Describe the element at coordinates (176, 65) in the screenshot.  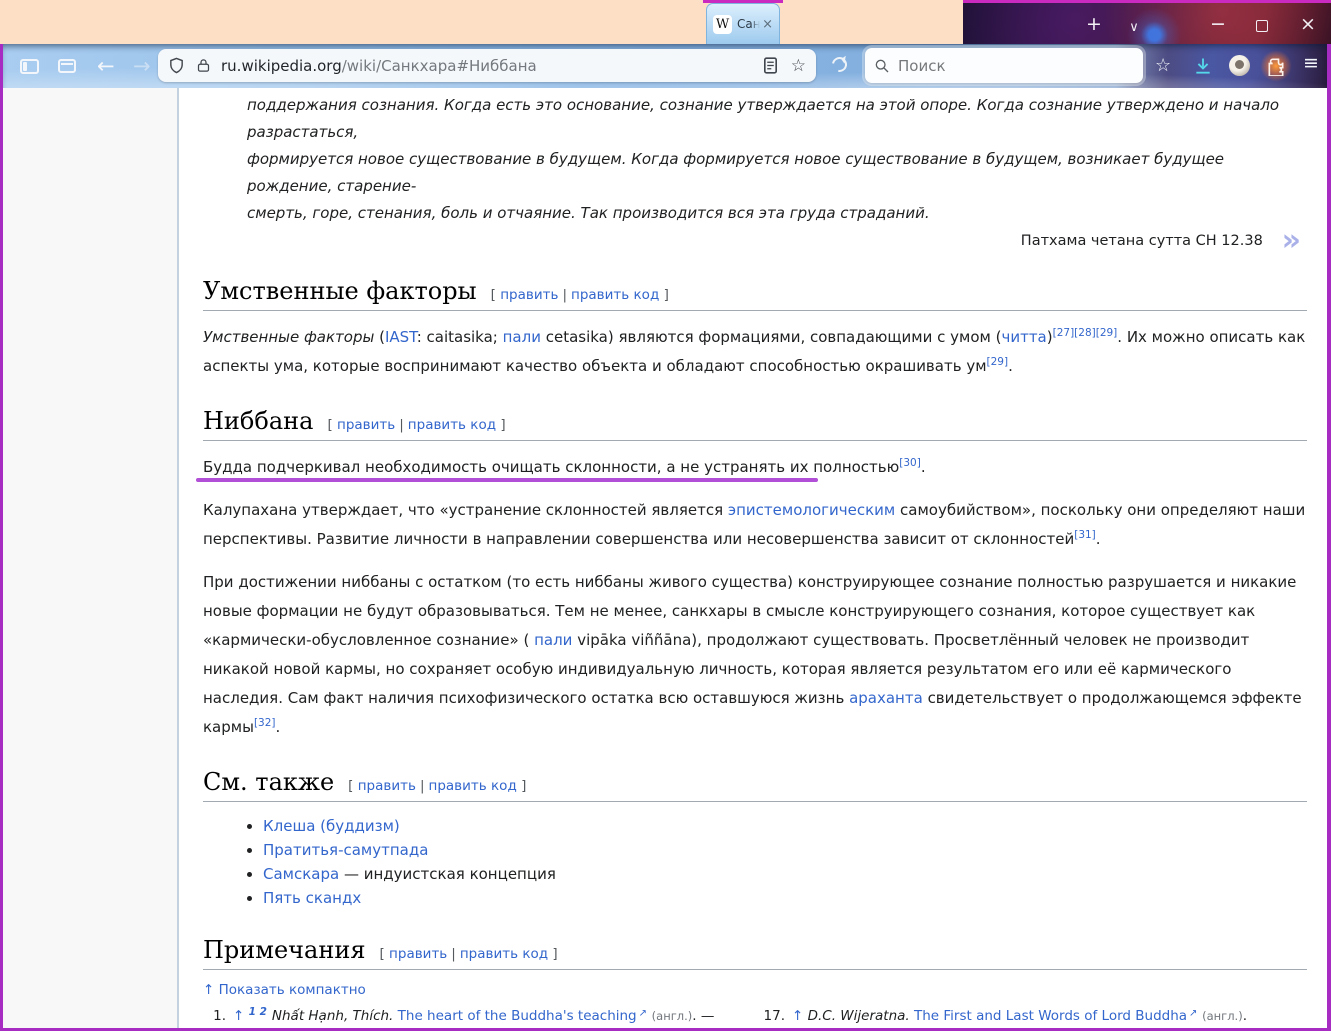
I see `shield-icon` at that location.